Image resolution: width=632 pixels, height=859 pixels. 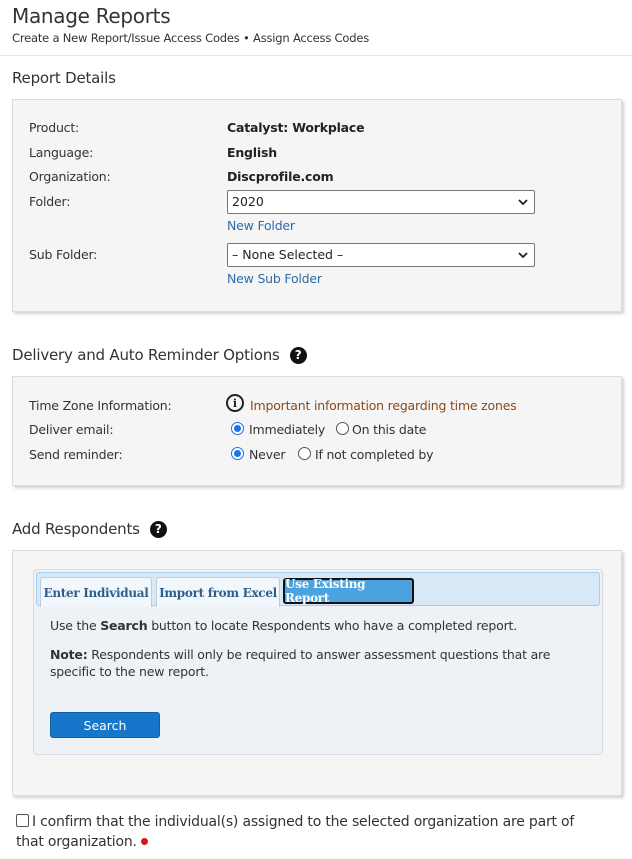 I want to click on page-title: Manage Reports, so click(x=91, y=16).